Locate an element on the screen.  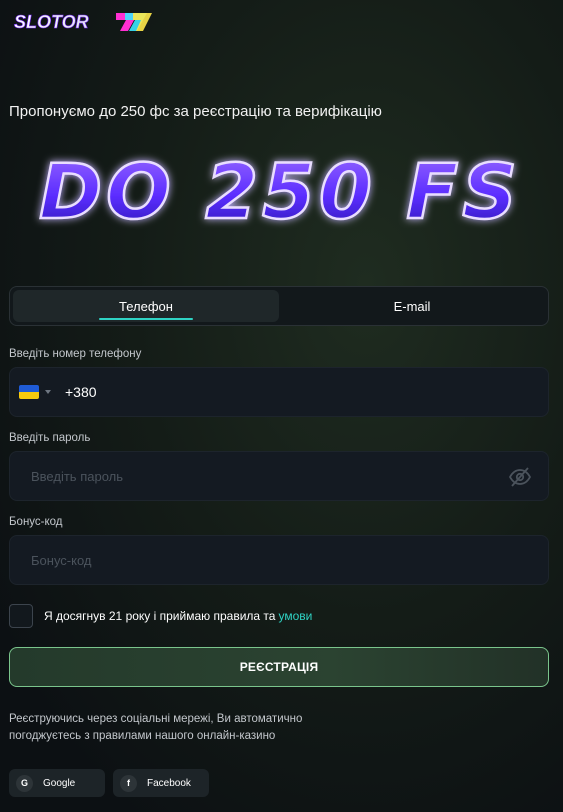
bonus-label: Бонус-код is located at coordinates (36, 522).